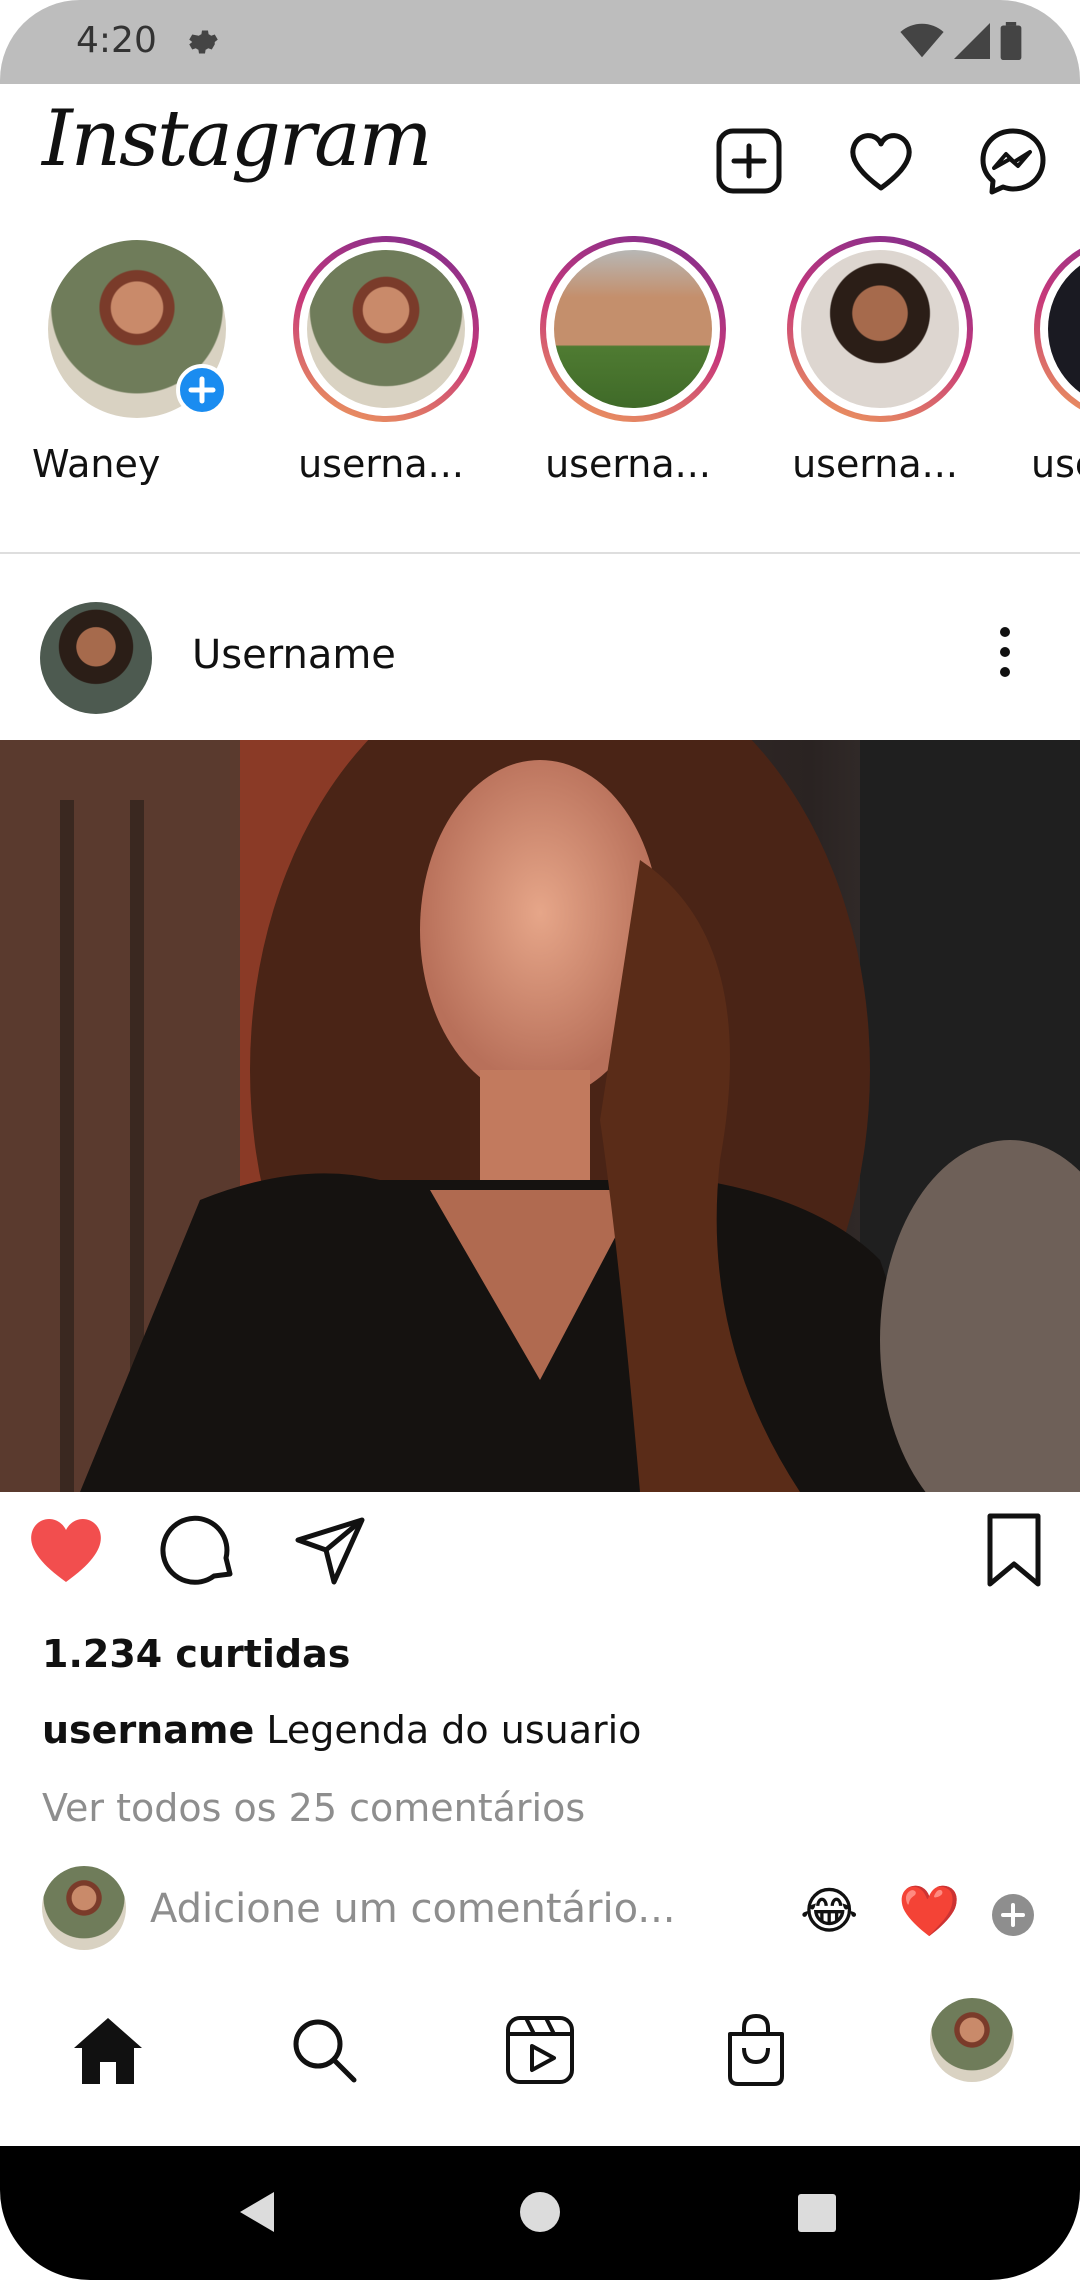 The image size is (1080, 2280). I want to click on stories-divider, so click(540, 553).